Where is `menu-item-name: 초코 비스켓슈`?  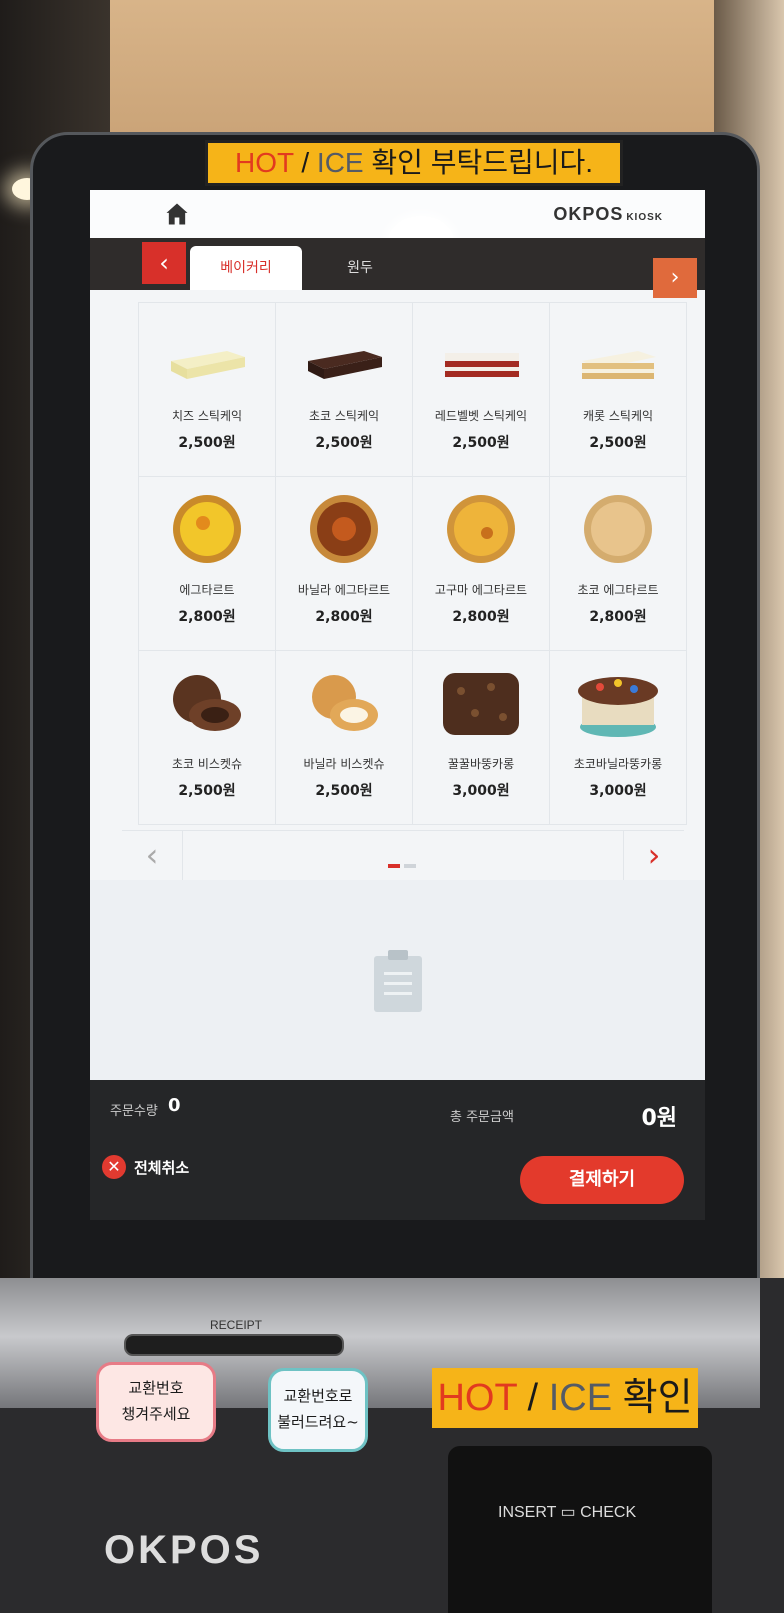
menu-item-name: 초코 비스켓슈 is located at coordinates (207, 764).